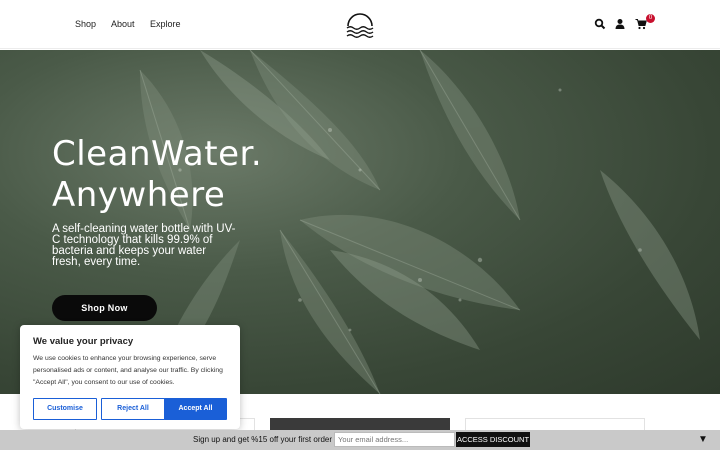 The image size is (720, 450). What do you see at coordinates (165, 24) in the screenshot?
I see `nav-explore: Explore` at bounding box center [165, 24].